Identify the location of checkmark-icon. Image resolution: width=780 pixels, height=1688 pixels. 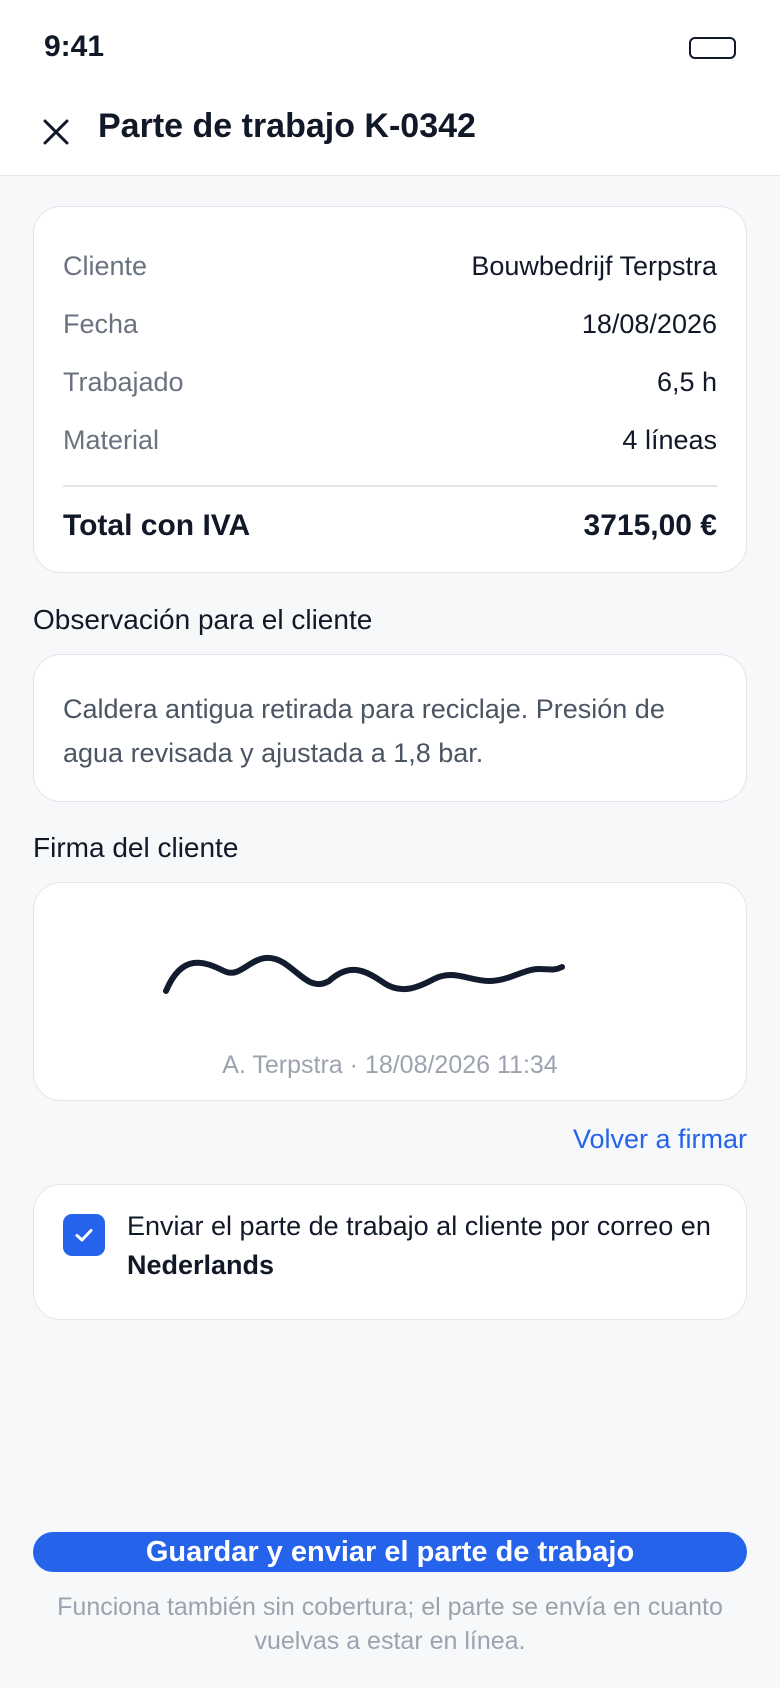
(84, 1235).